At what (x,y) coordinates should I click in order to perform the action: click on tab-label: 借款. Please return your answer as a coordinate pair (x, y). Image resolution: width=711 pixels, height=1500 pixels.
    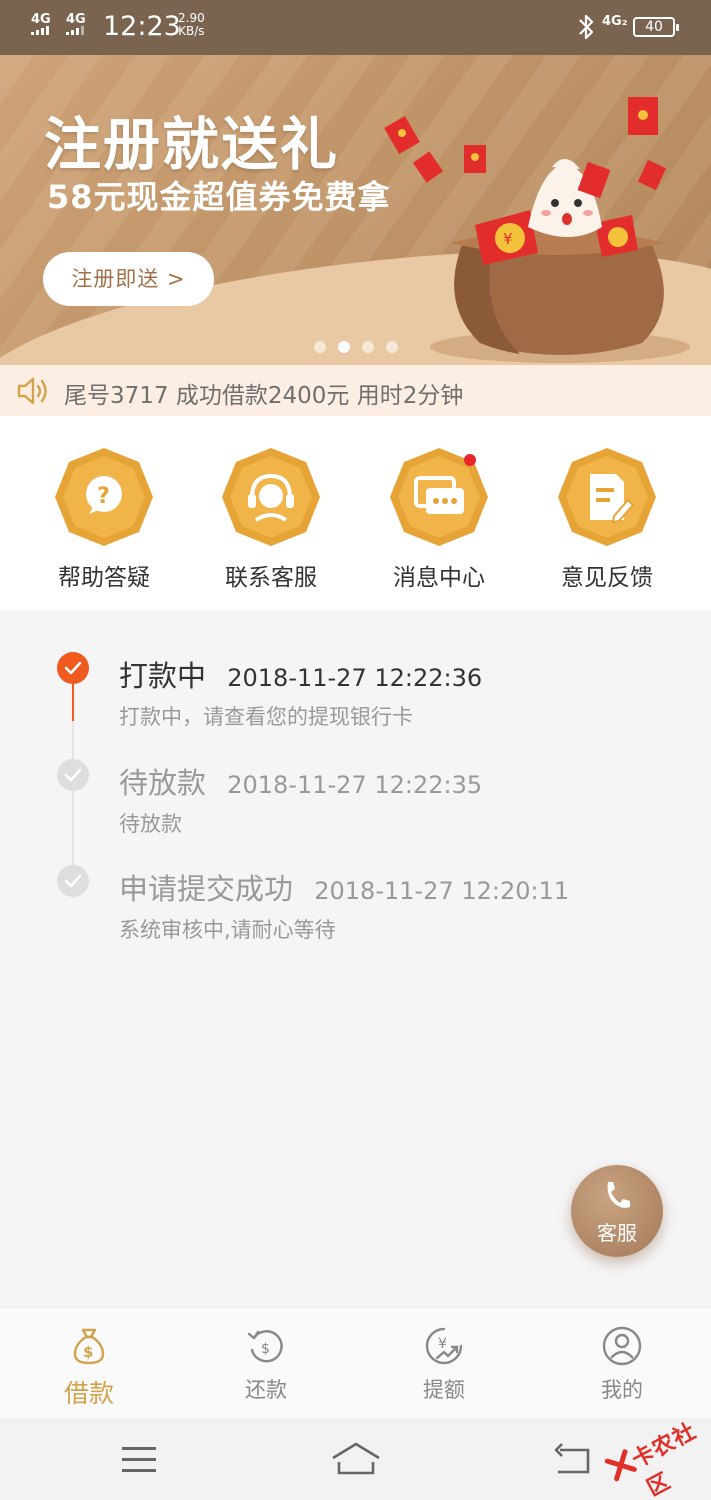
    Looking at the image, I should click on (88, 1393).